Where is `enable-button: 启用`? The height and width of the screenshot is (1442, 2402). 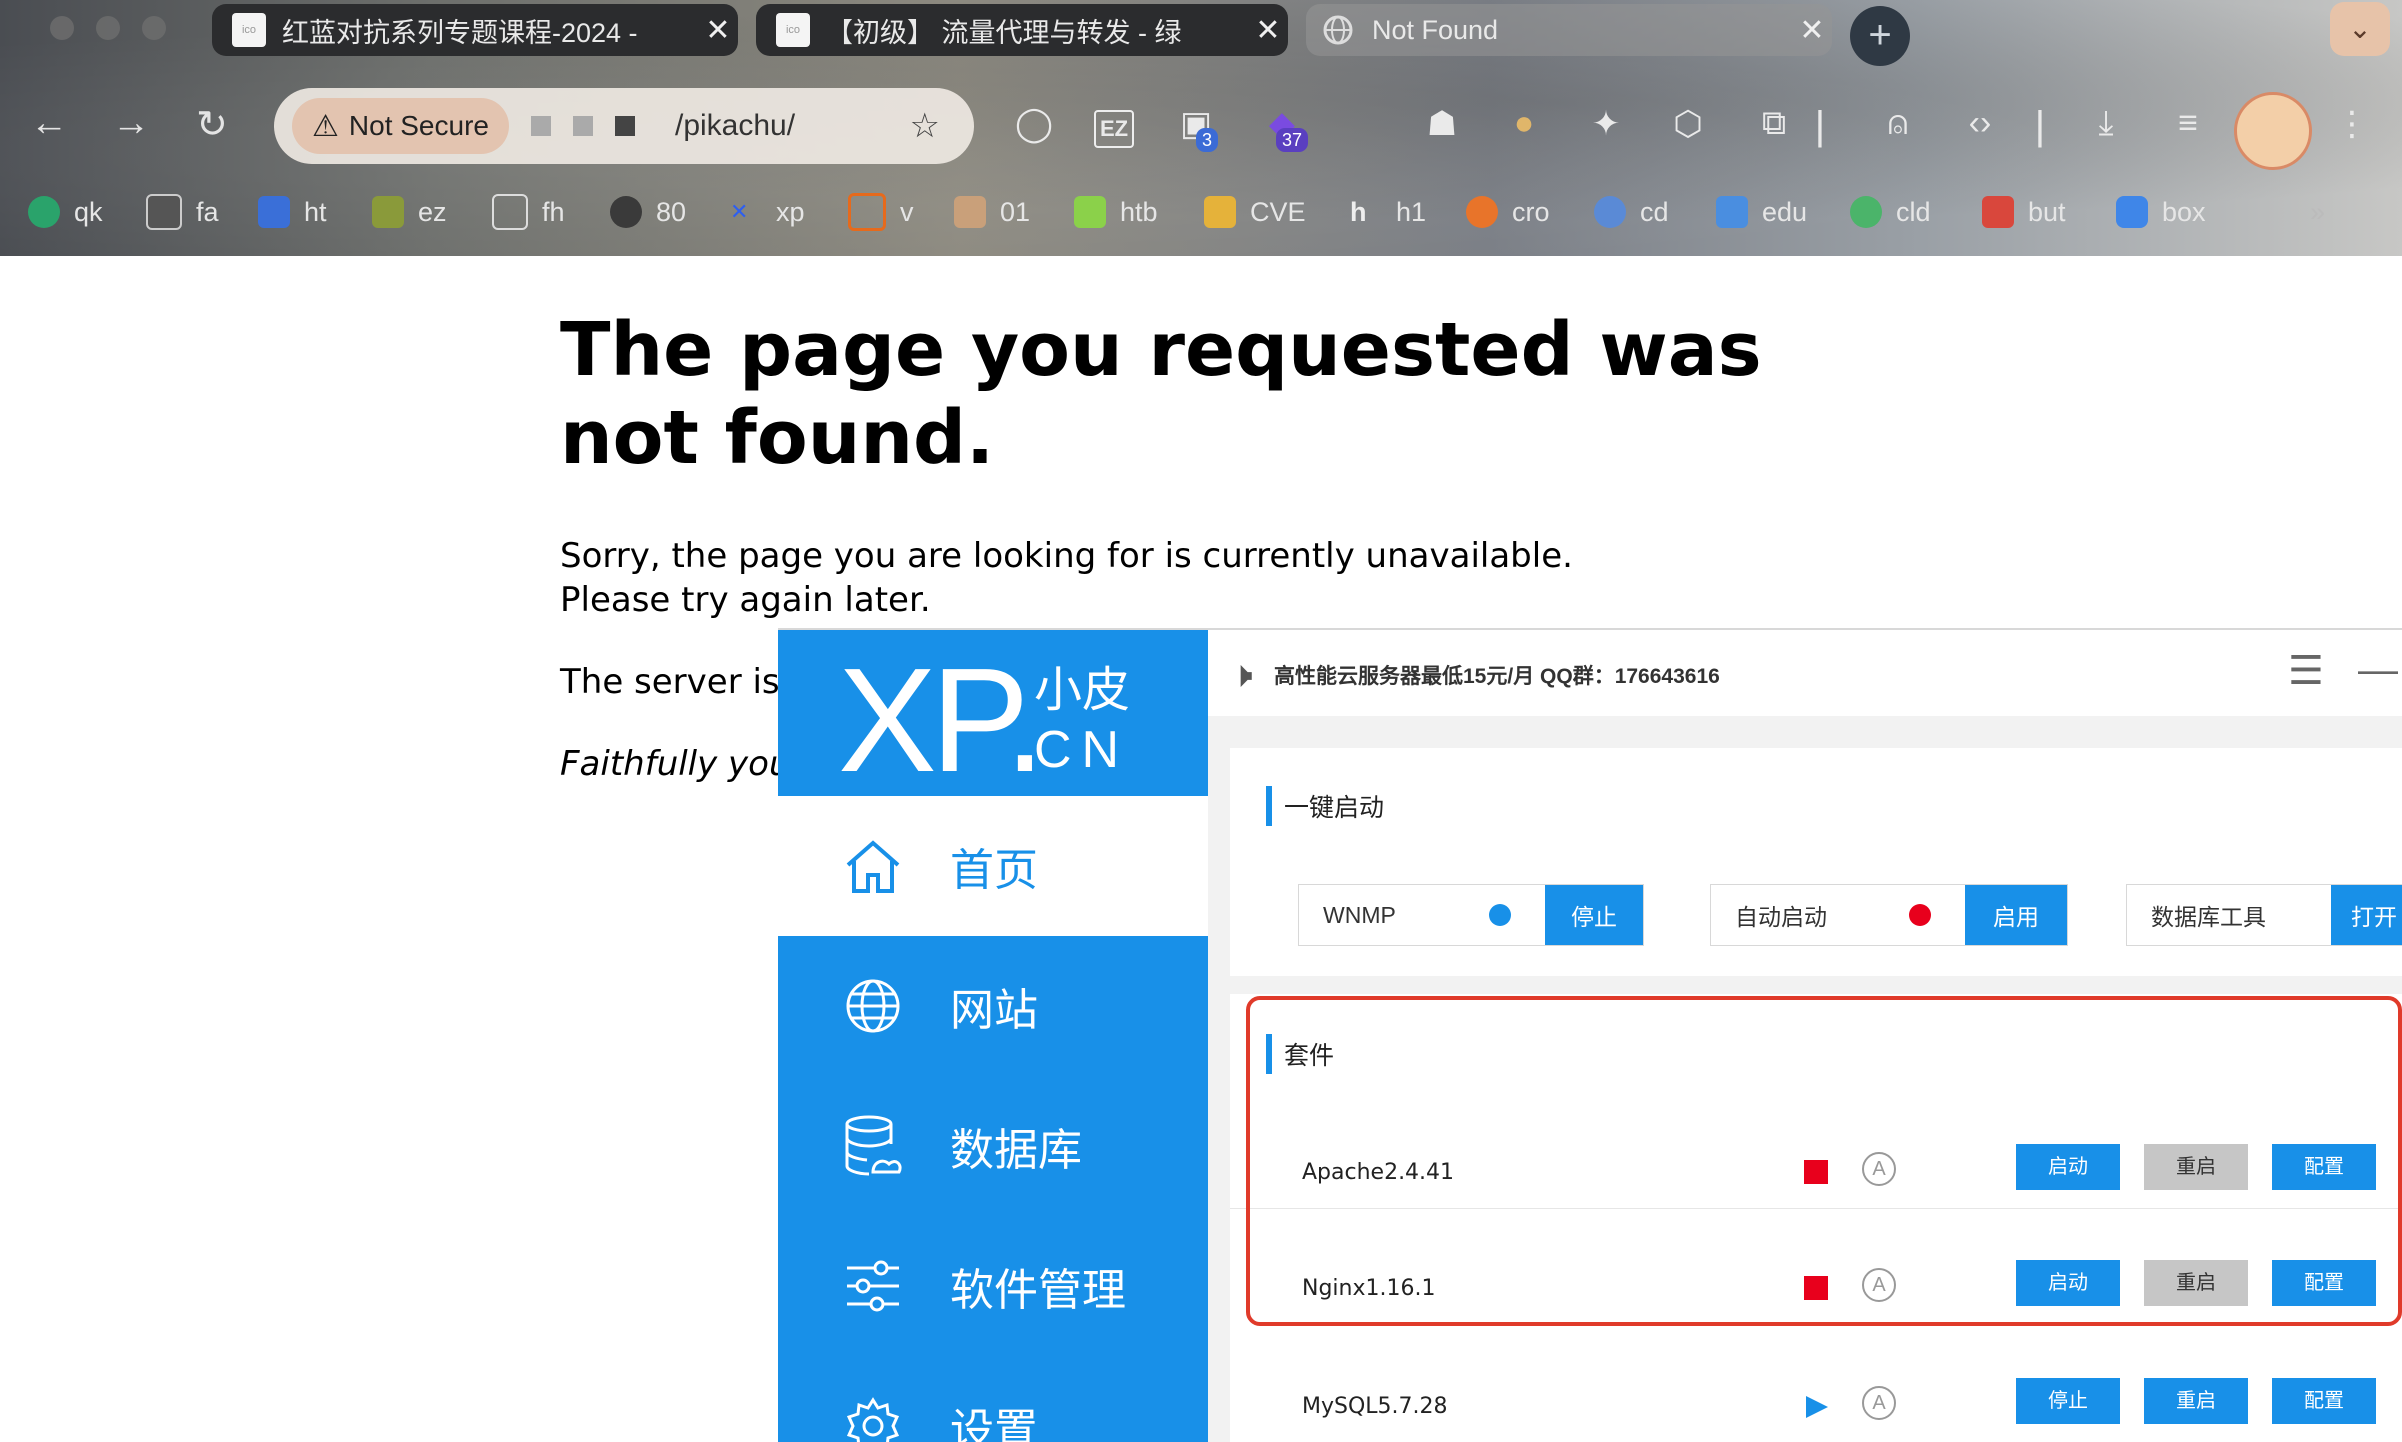 enable-button: 启用 is located at coordinates (2016, 915).